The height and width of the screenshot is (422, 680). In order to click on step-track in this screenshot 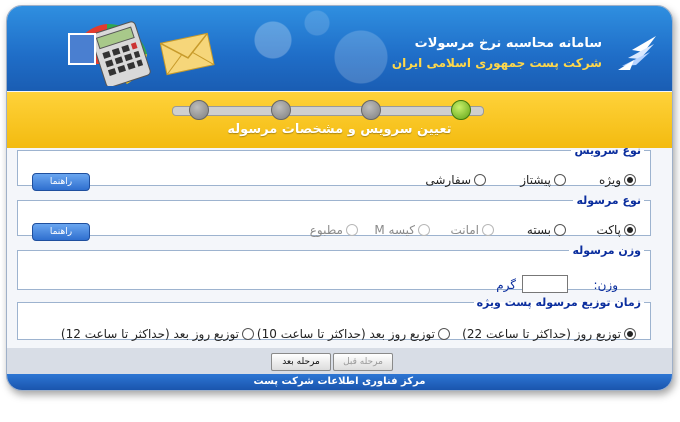, I will do `click(328, 111)`.